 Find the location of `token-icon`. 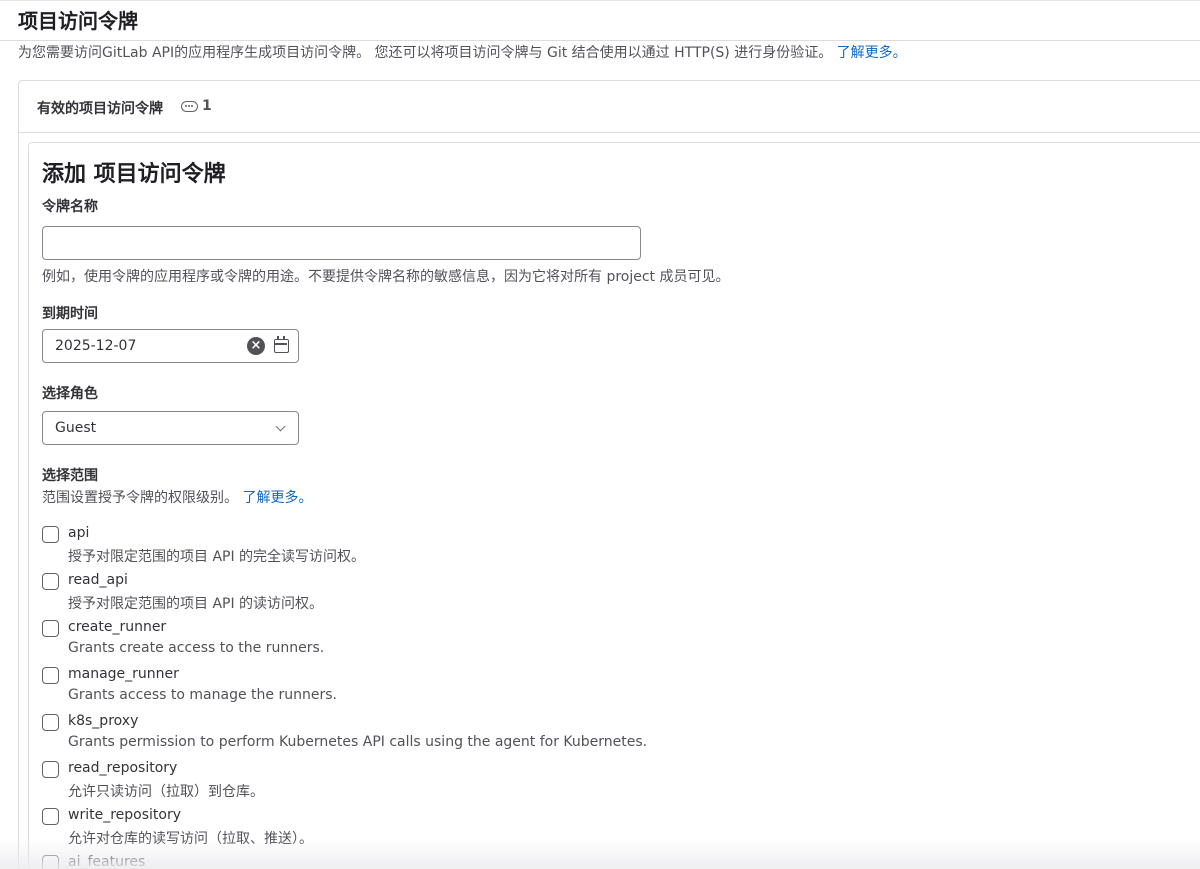

token-icon is located at coordinates (189, 106).